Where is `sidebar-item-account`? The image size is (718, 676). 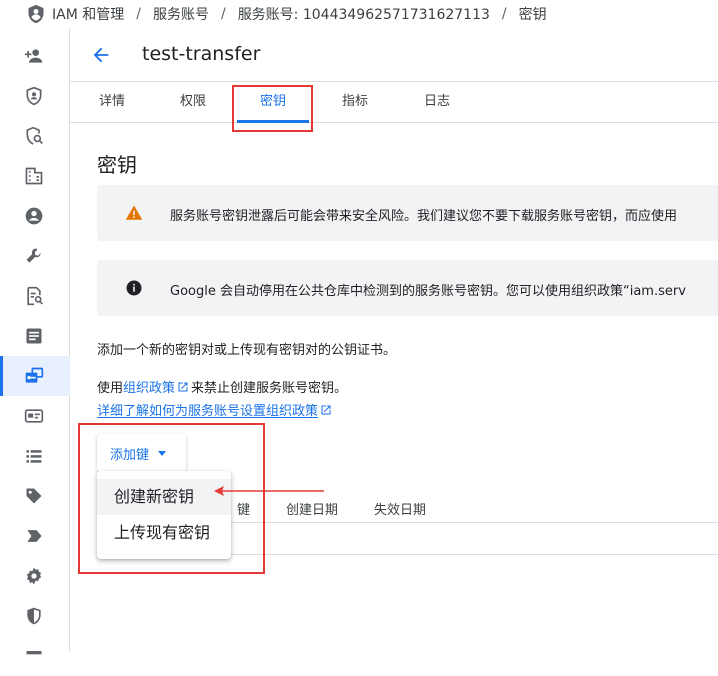 sidebar-item-account is located at coordinates (35, 216).